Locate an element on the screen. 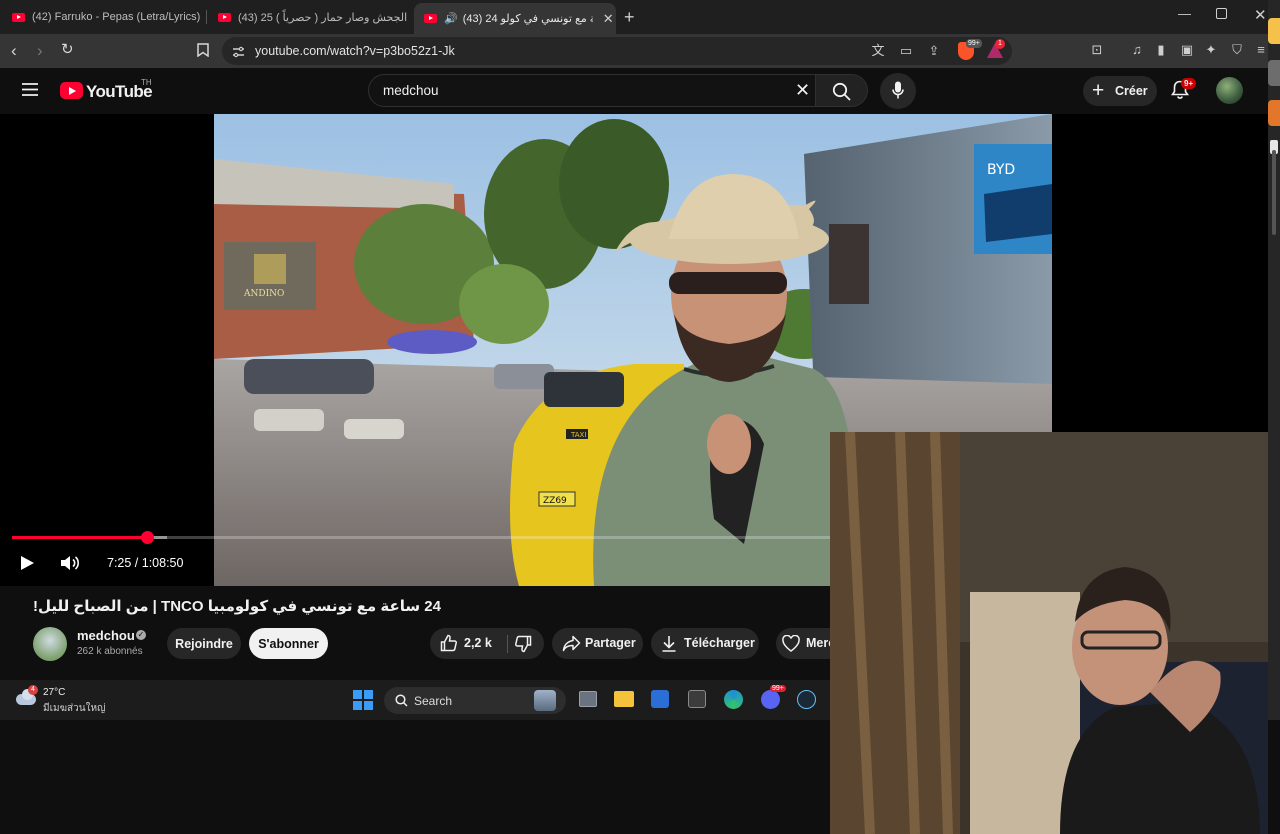 Image resolution: width=1280 pixels, height=834 pixels. download-label: Télécharger is located at coordinates (719, 643).